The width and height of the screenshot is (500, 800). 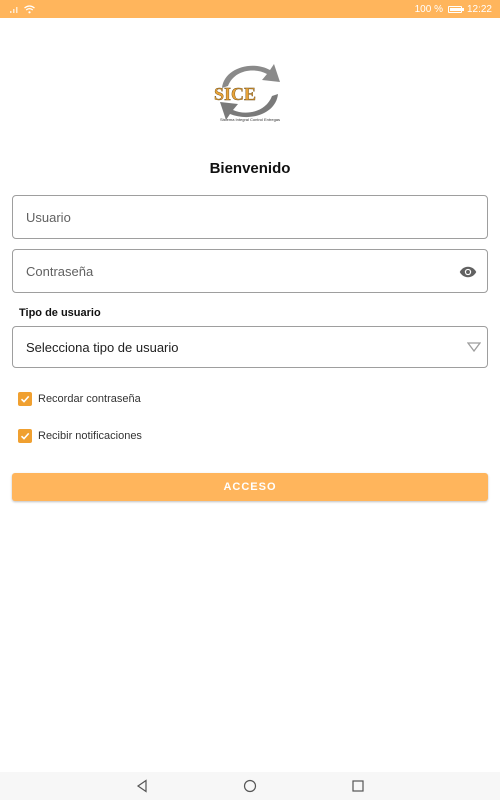 I want to click on remember-password-checkbox, so click(x=25, y=399).